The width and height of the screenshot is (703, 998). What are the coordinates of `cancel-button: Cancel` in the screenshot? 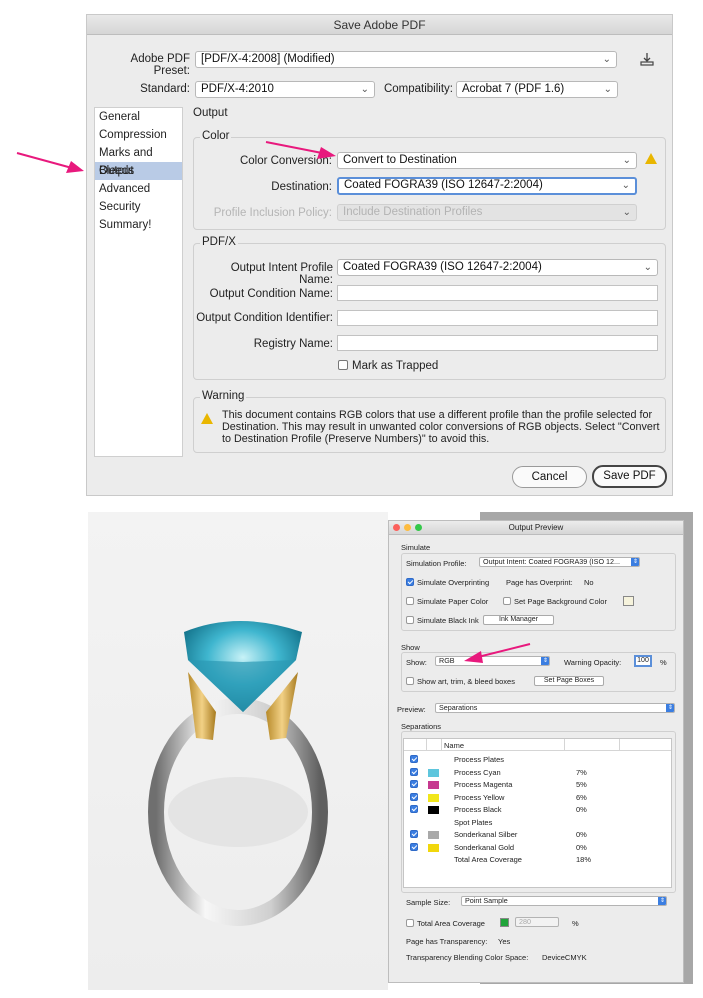 It's located at (549, 477).